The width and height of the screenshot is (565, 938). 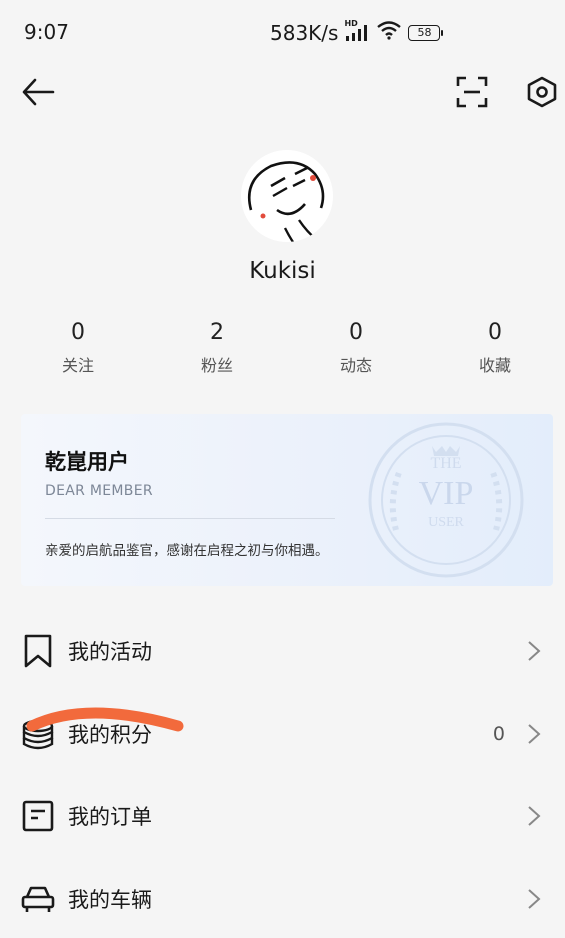 What do you see at coordinates (77, 365) in the screenshot?
I see `stat-label: 关注` at bounding box center [77, 365].